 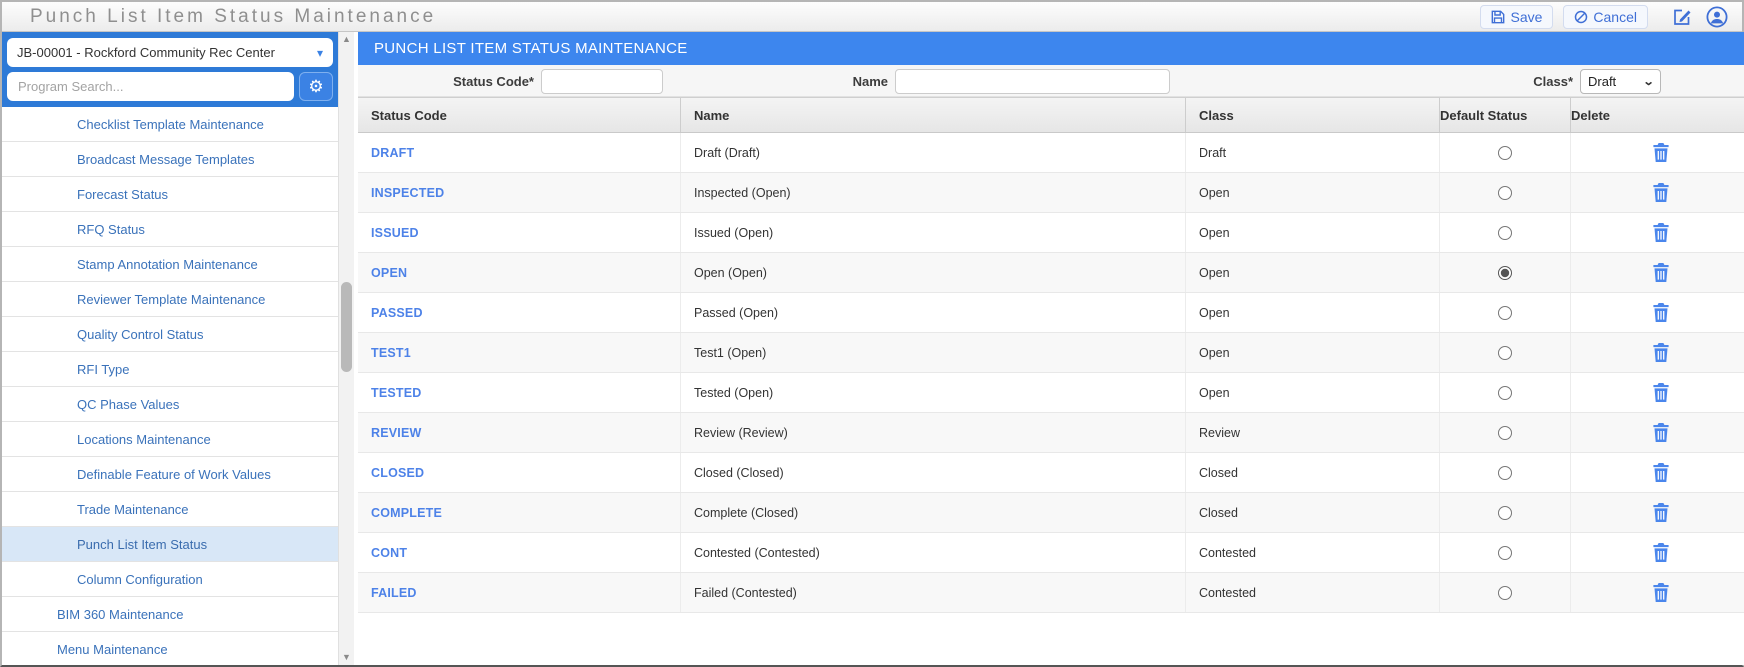 I want to click on status-code-cell: CONT, so click(x=519, y=552).